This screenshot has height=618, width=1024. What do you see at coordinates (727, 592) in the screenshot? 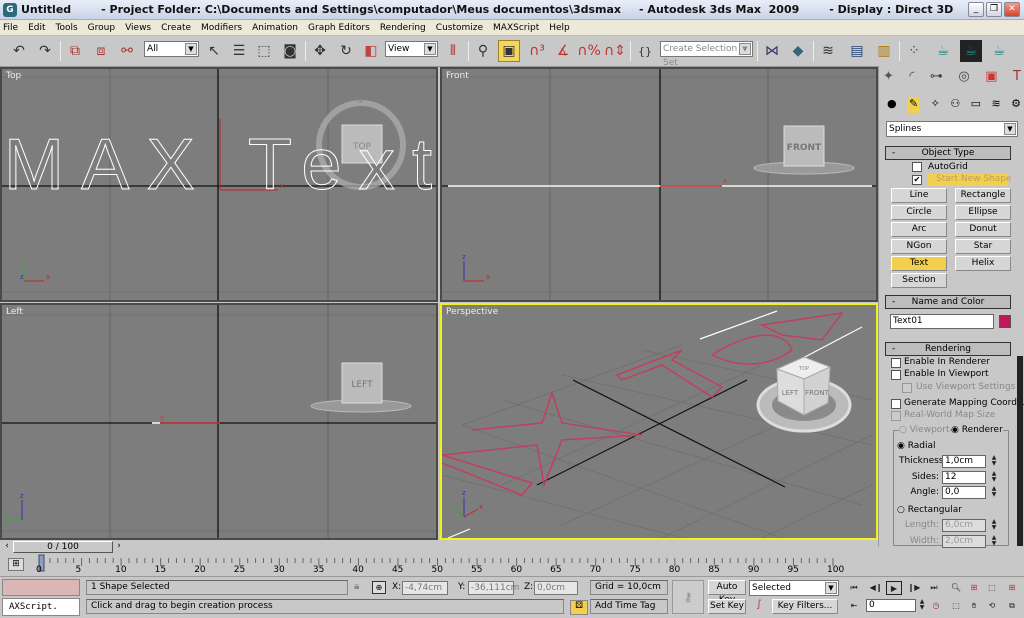
I see `auto-key-button: Auto Key` at bounding box center [727, 592].